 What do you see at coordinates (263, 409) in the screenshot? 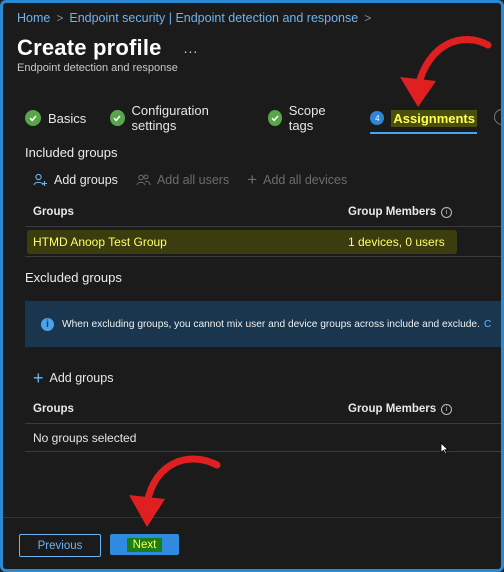
I see `excluded-table-header: Groups Group Members i` at bounding box center [263, 409].